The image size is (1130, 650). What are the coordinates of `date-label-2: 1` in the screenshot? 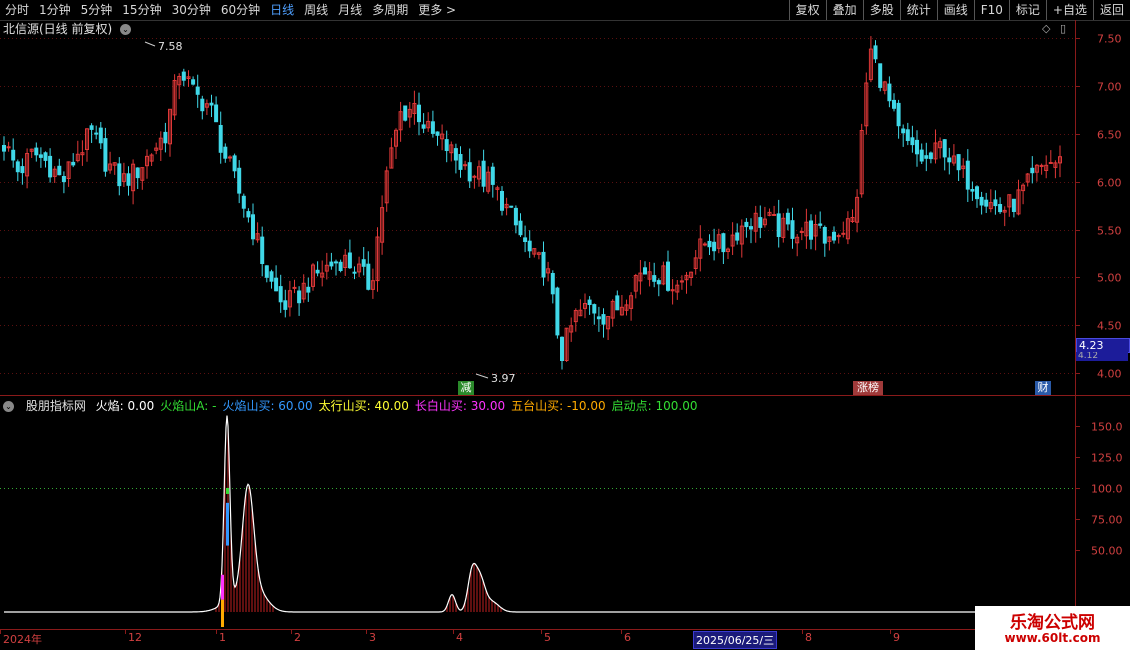 It's located at (222, 637).